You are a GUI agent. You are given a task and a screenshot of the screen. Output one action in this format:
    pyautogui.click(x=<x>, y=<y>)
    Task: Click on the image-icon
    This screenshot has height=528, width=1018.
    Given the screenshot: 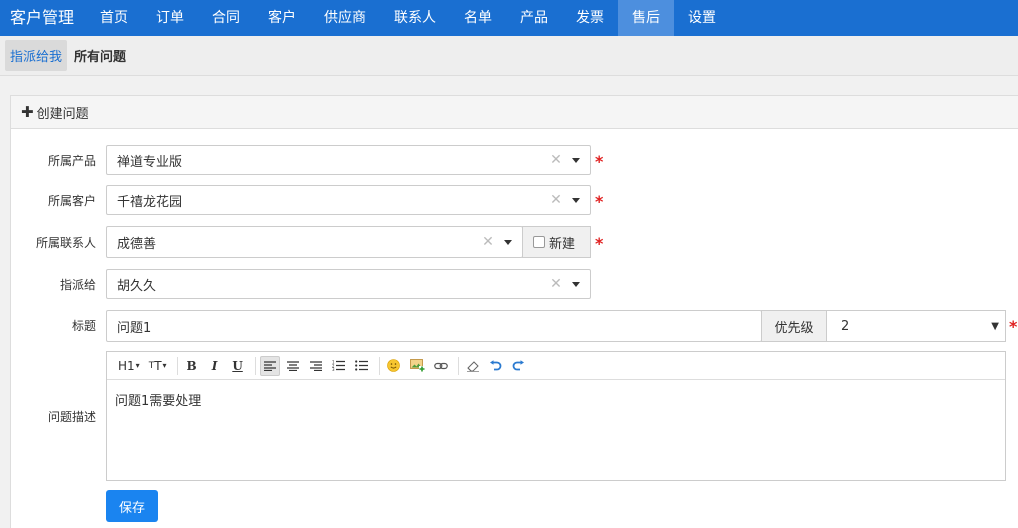 What is the action you would take?
    pyautogui.click(x=417, y=366)
    